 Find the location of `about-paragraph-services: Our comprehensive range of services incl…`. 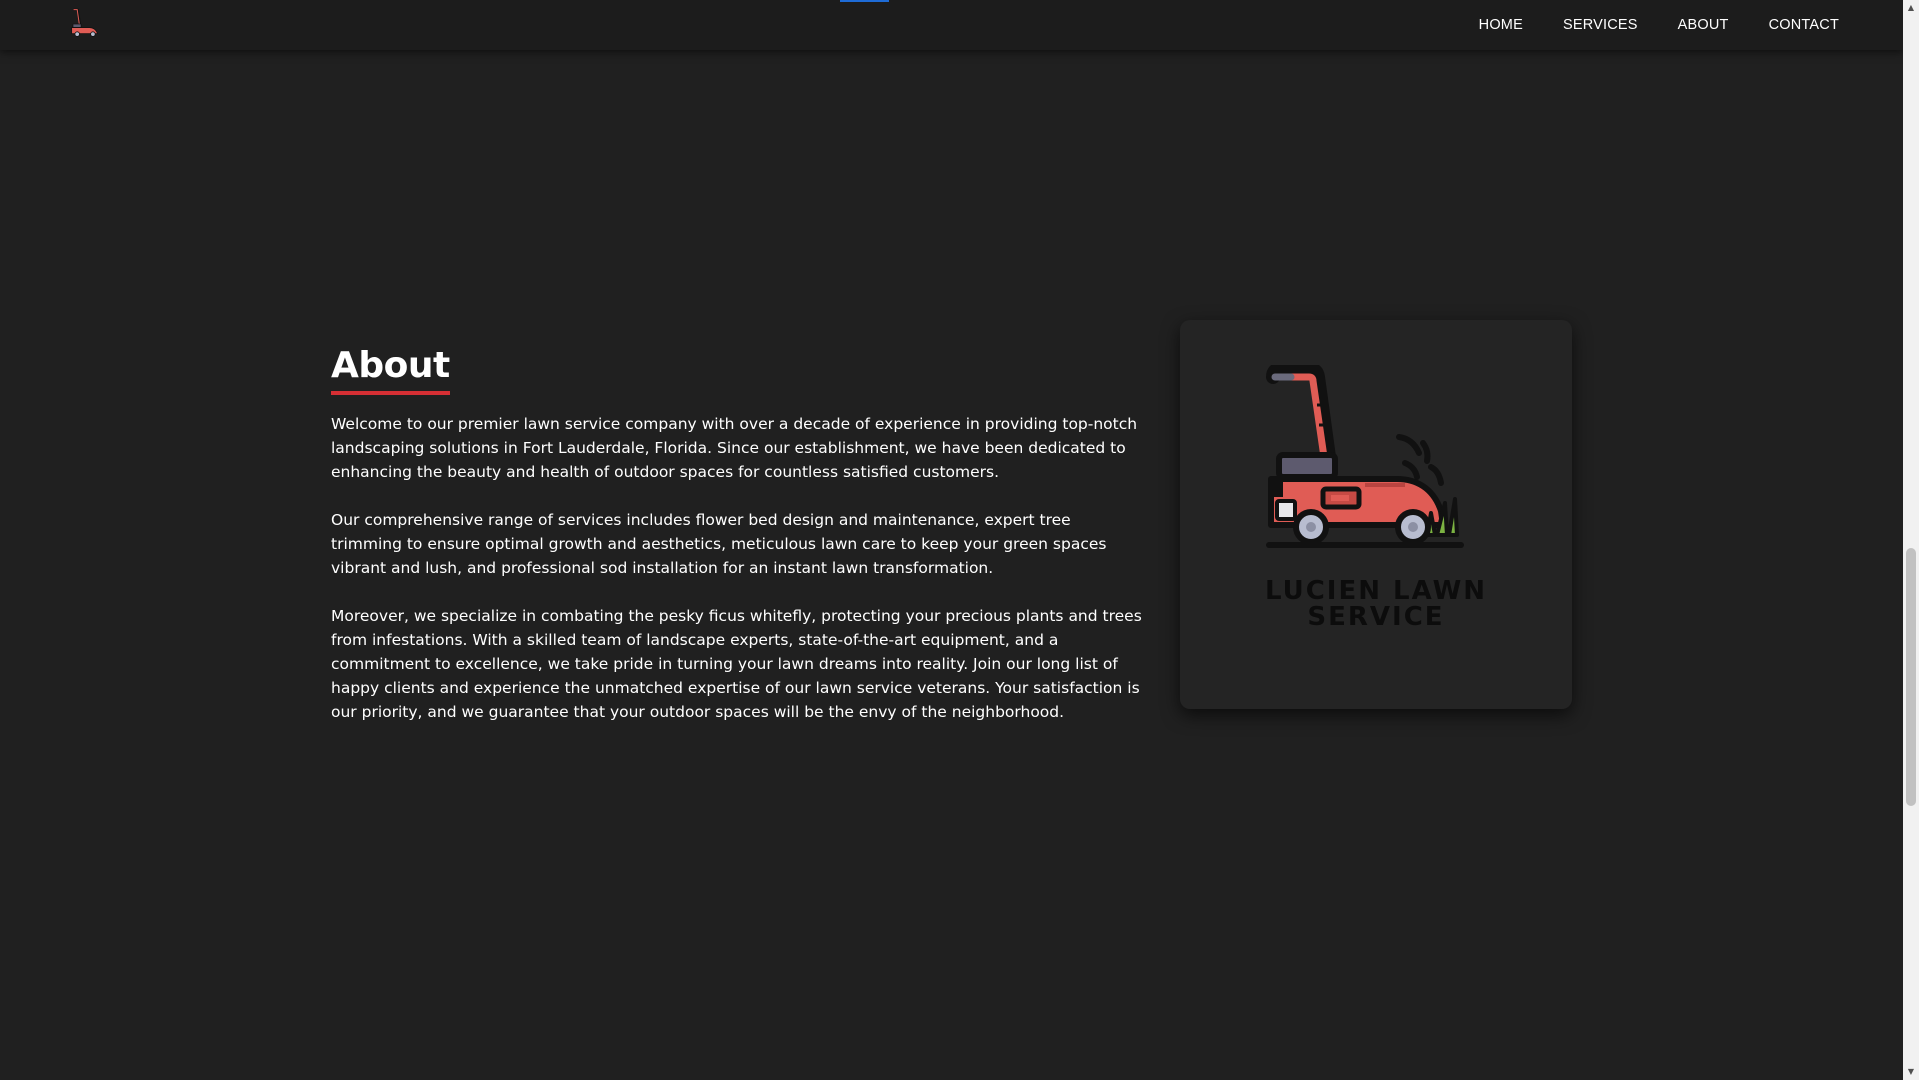

about-paragraph-services: Our comprehensive range of services incl… is located at coordinates (719, 544).